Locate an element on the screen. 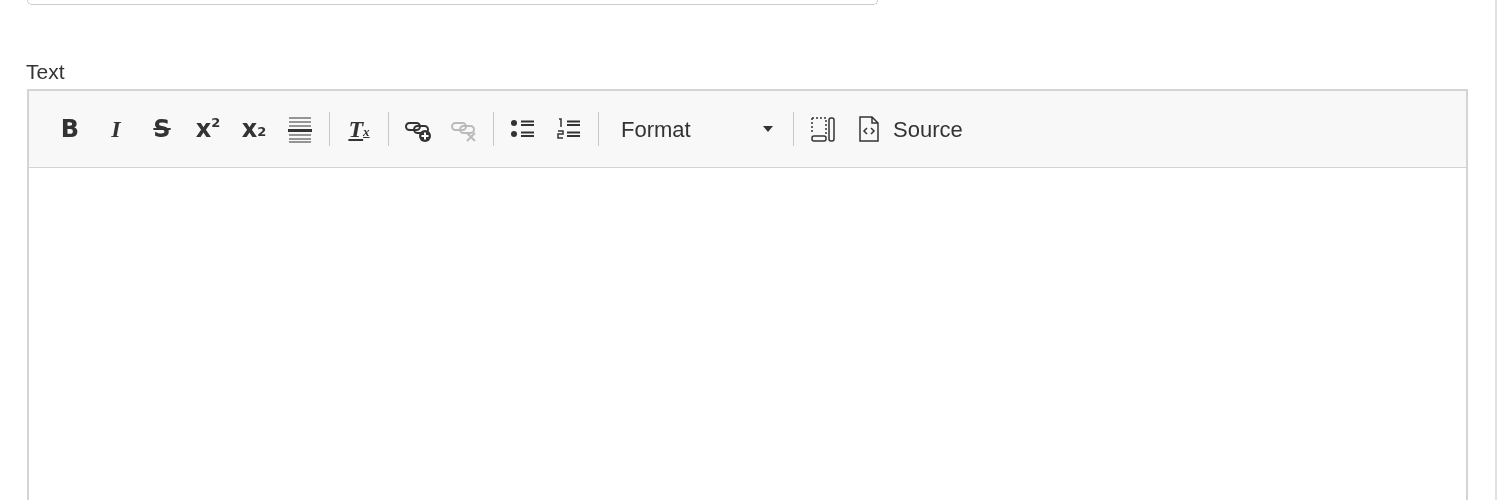 This screenshot has width=1500, height=500. strikethrough-button: S is located at coordinates (162, 129).